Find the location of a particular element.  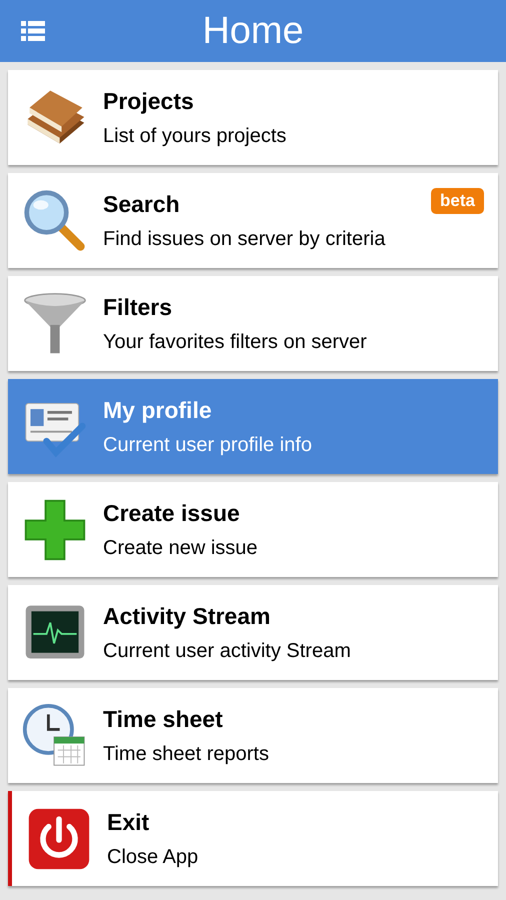

item-subtitle: List of yours projects is located at coordinates (194, 136).